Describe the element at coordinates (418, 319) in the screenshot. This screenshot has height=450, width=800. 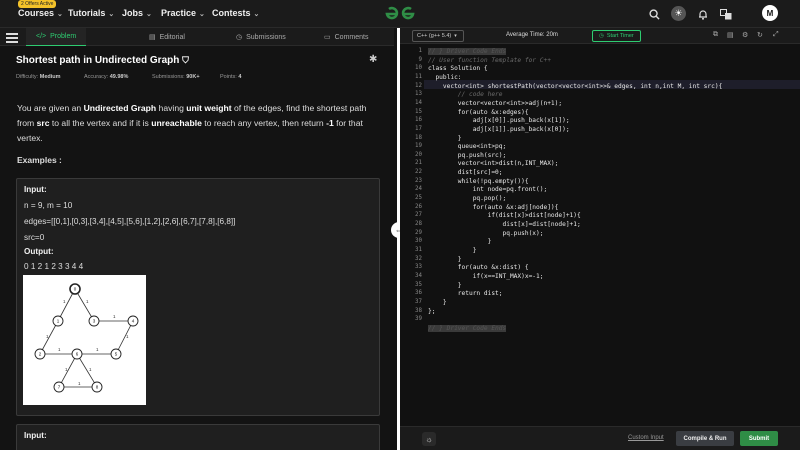
I see `line-number: 39` at that location.